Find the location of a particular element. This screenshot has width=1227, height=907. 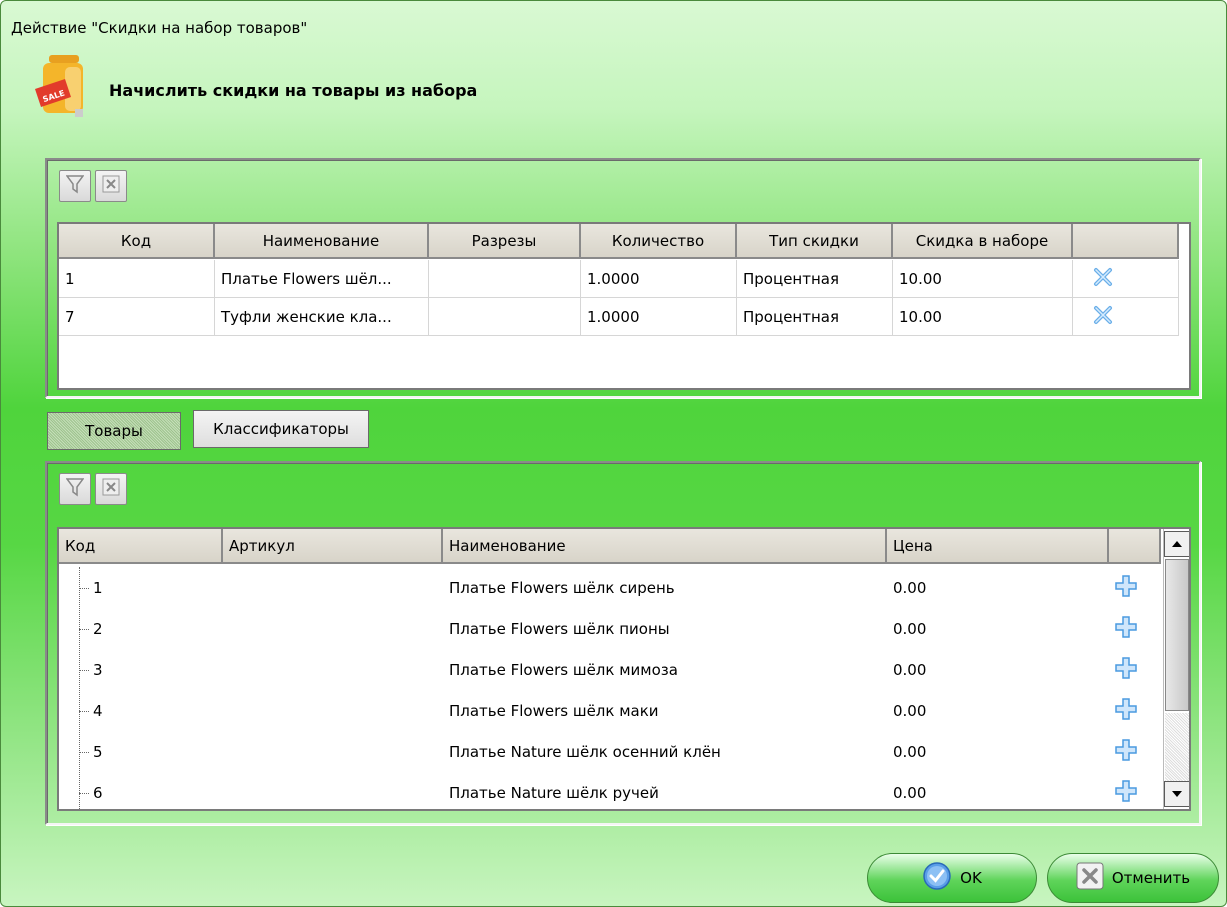

cancel-label: Отменить is located at coordinates (1151, 878).